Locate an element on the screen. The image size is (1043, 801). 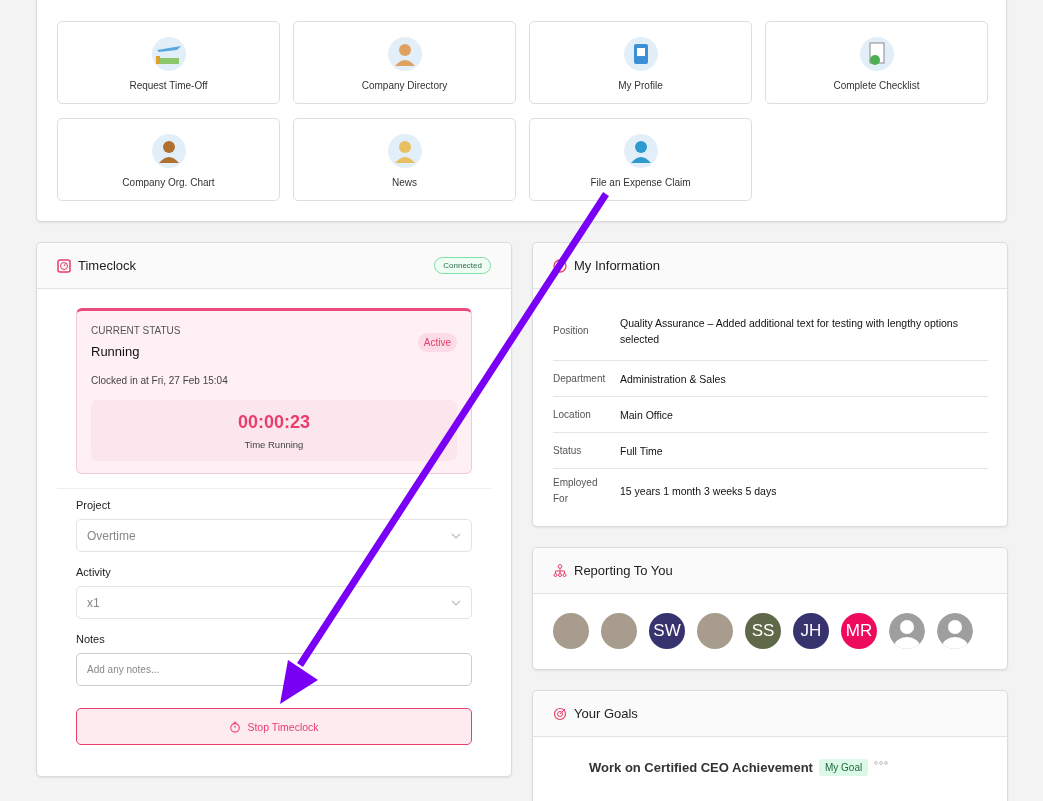
status-badge: Active is located at coordinates (437, 342).